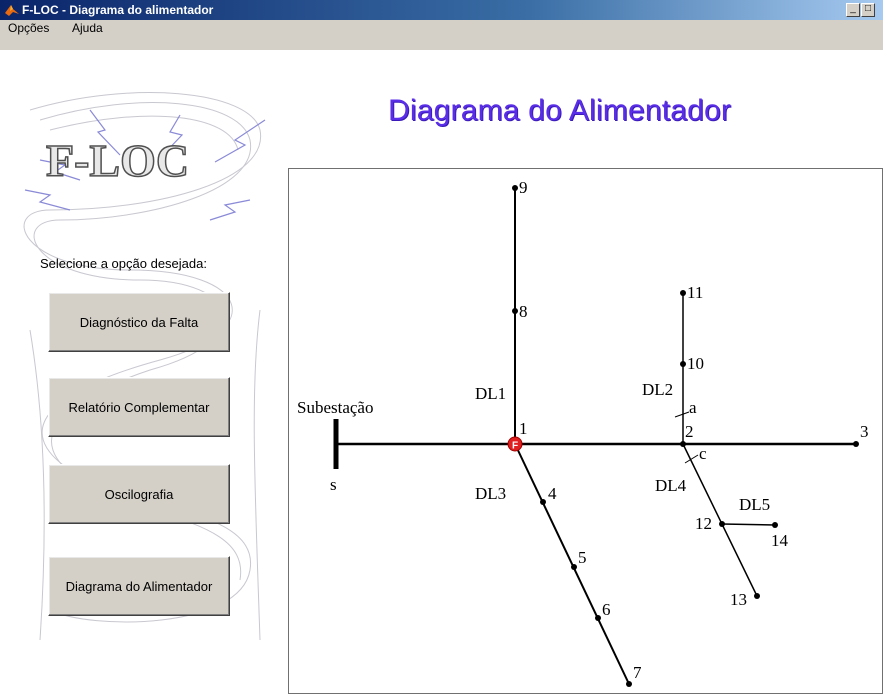 Image resolution: width=883 pixels, height=700 pixels. I want to click on line-dl5, so click(748, 524).